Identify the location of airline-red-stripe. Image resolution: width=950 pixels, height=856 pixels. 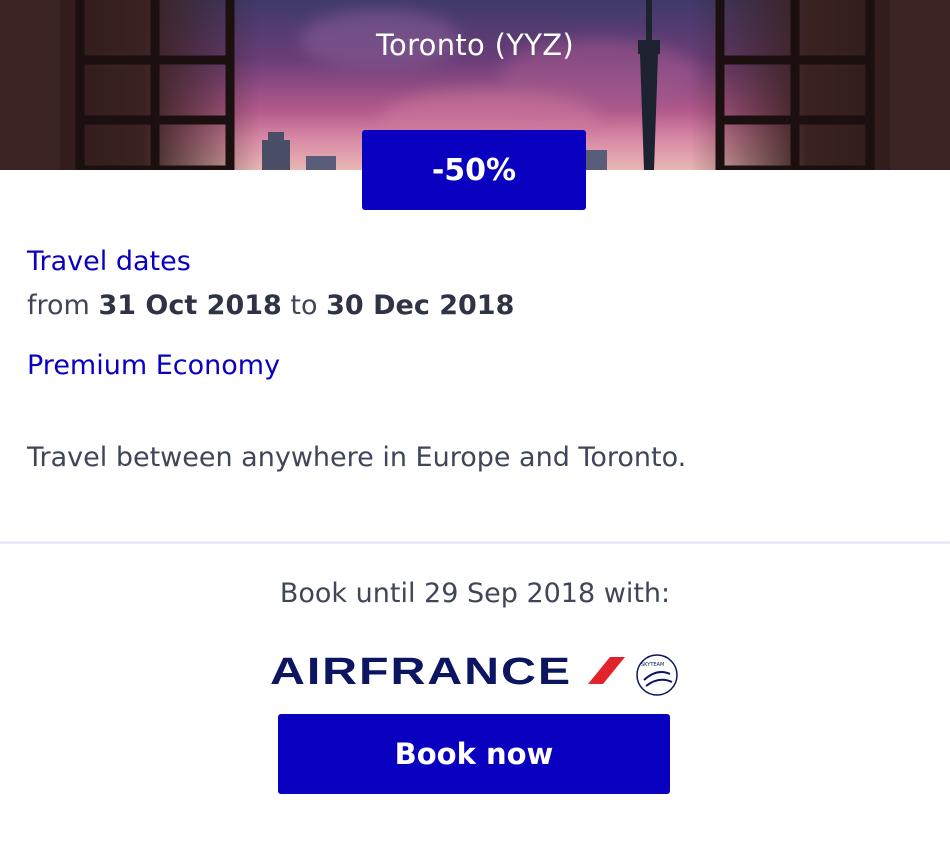
(606, 670).